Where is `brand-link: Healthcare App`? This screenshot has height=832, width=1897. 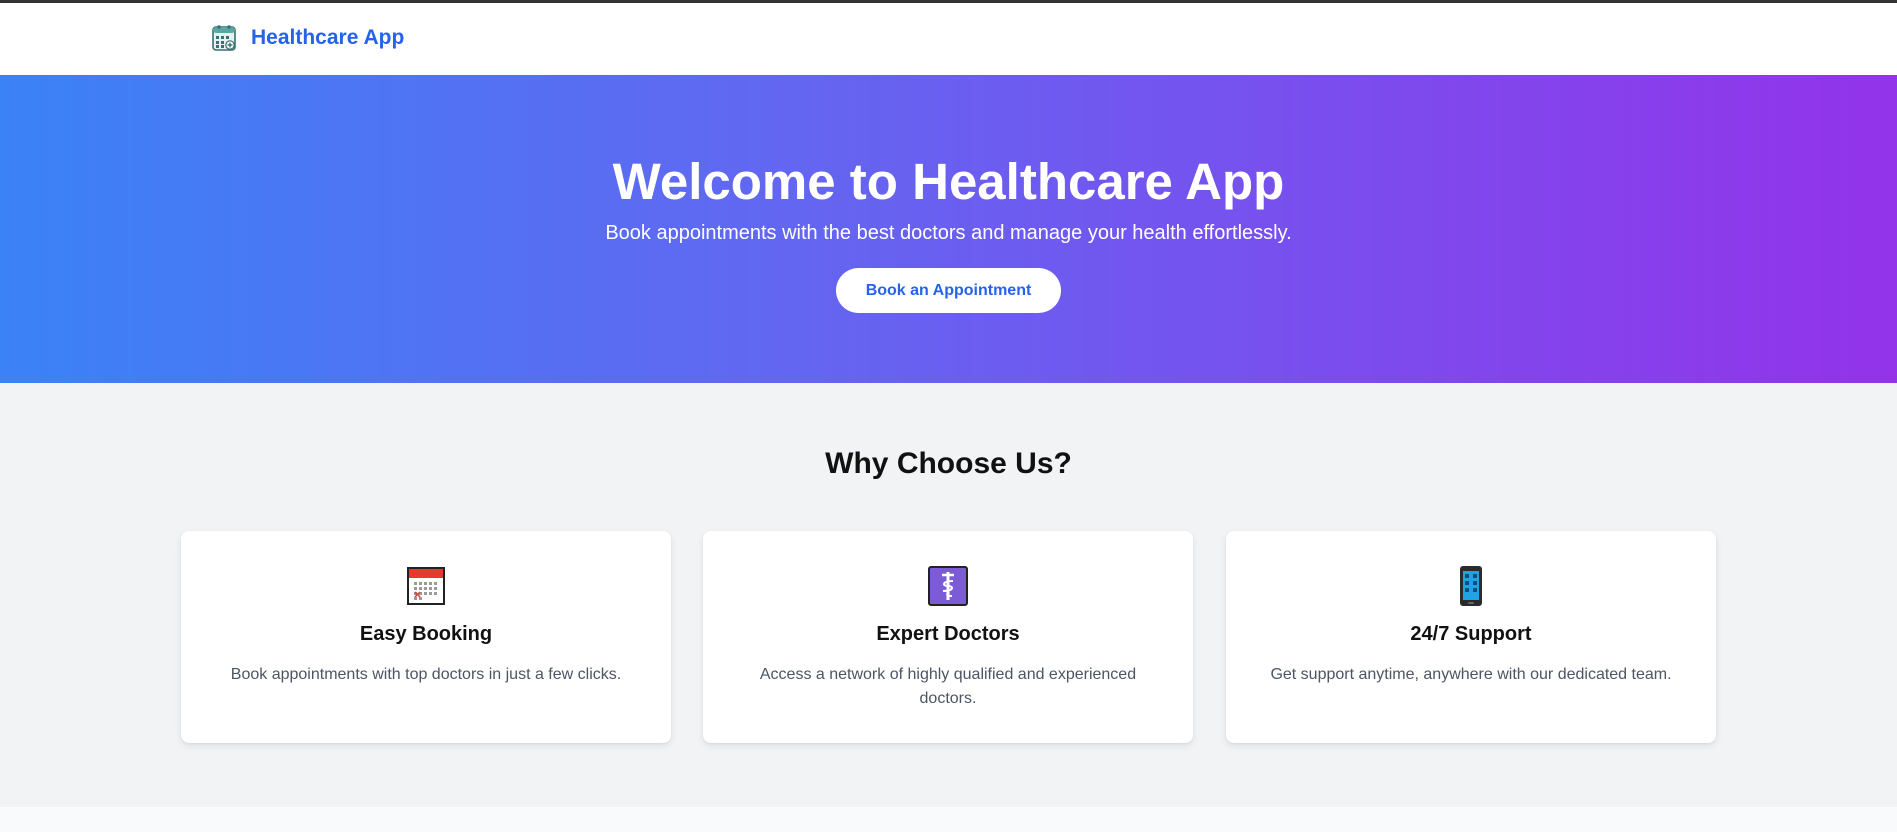
brand-link: Healthcare App is located at coordinates (307, 38).